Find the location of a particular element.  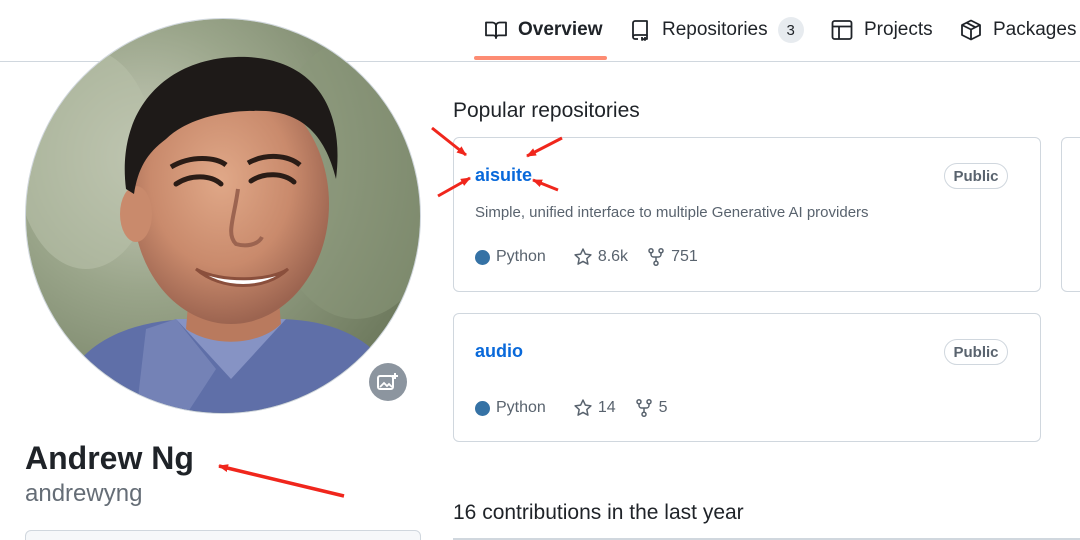

table-icon is located at coordinates (842, 30).